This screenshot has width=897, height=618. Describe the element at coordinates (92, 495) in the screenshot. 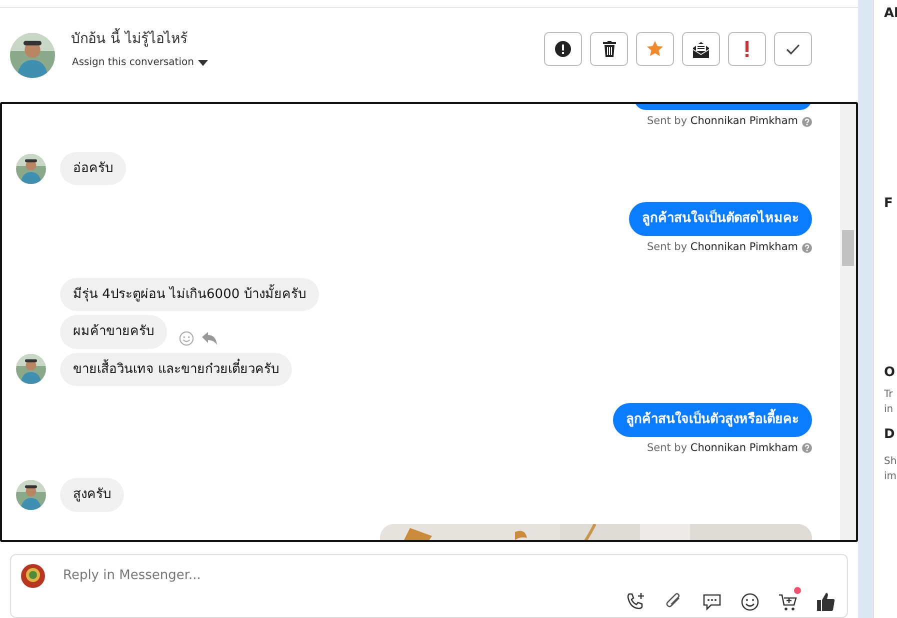

I see `message-bubble: สูงครับ` at that location.